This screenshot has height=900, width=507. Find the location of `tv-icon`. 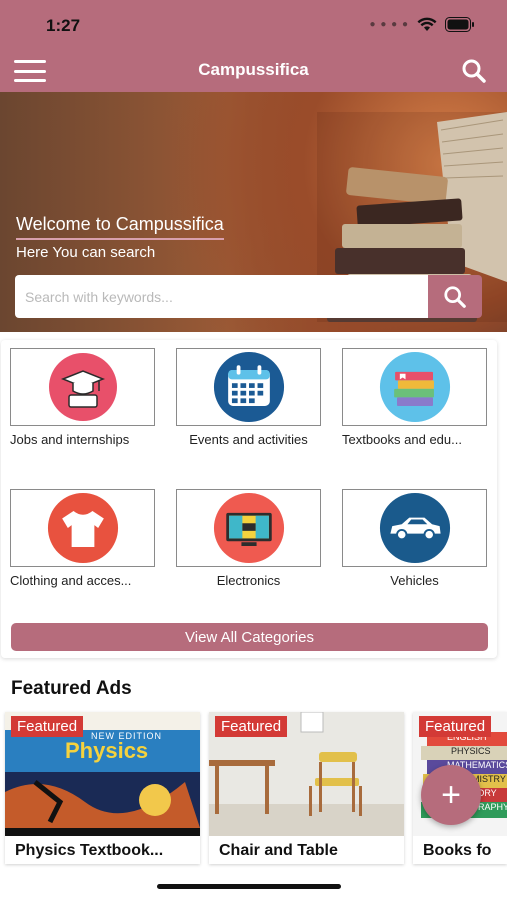

tv-icon is located at coordinates (249, 528).